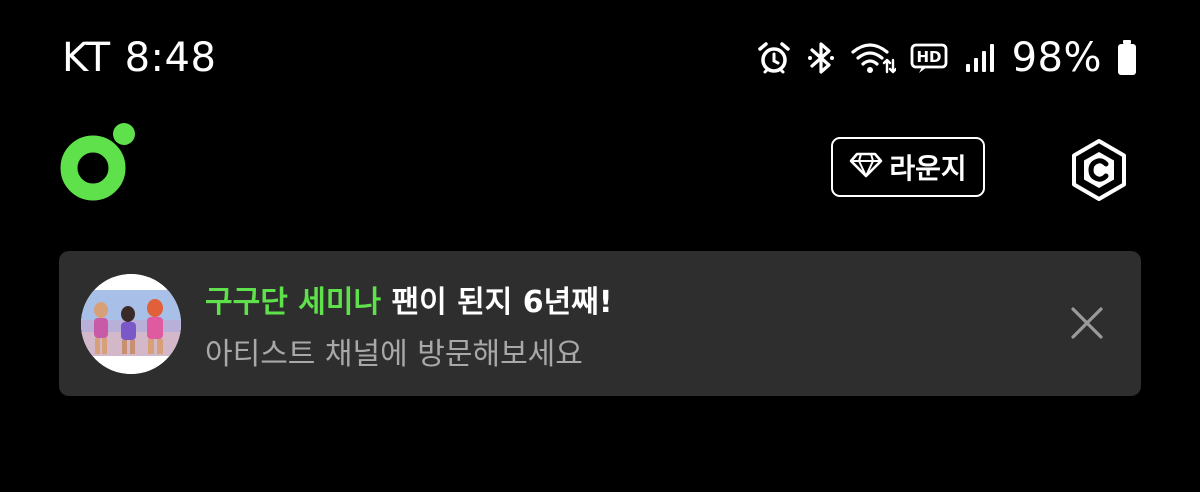  I want to click on lounge-label: 라운지, so click(928, 168).